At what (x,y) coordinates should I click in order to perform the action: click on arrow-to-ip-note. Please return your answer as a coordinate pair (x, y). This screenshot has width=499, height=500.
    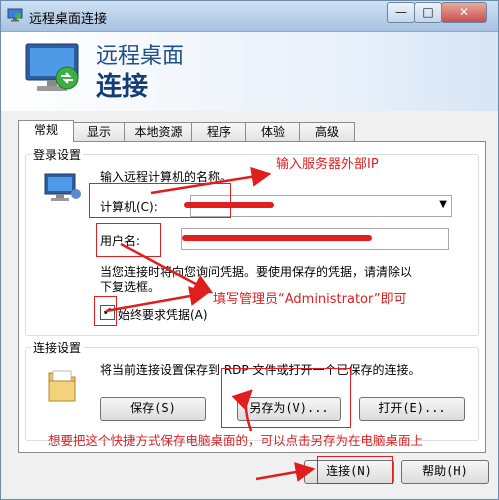
    Looking at the image, I should click on (211, 180).